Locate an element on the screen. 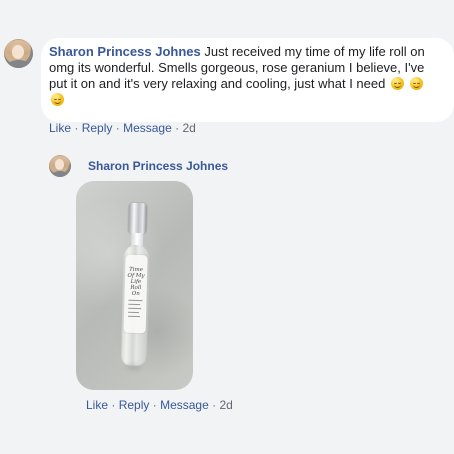 This screenshot has height=454, width=454. bottle-label-title: Time Of My Life Roll On is located at coordinates (136, 282).